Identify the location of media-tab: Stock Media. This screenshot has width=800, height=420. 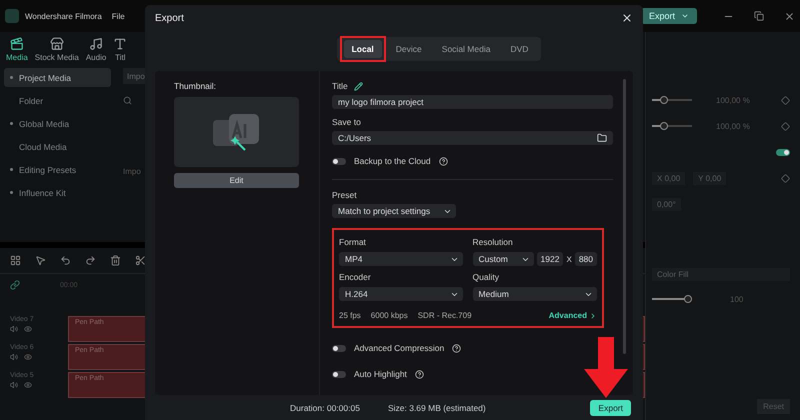
(56, 49).